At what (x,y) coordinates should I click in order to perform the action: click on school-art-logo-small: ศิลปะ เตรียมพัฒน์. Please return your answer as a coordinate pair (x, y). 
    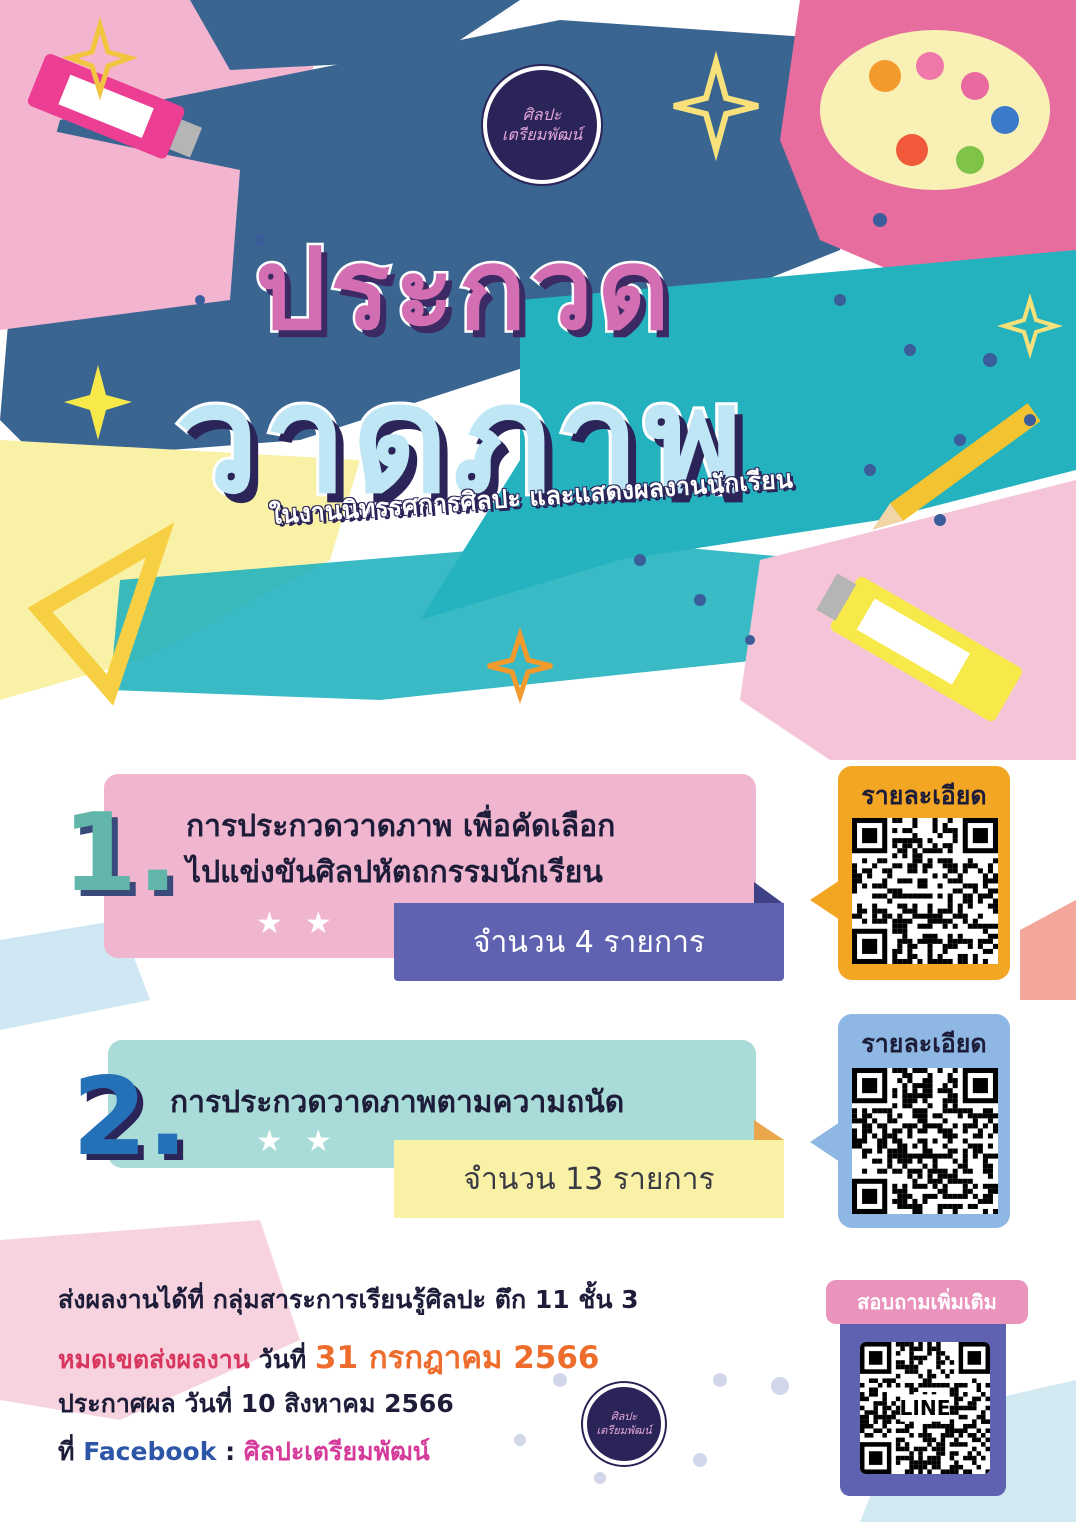
    Looking at the image, I should click on (624, 1424).